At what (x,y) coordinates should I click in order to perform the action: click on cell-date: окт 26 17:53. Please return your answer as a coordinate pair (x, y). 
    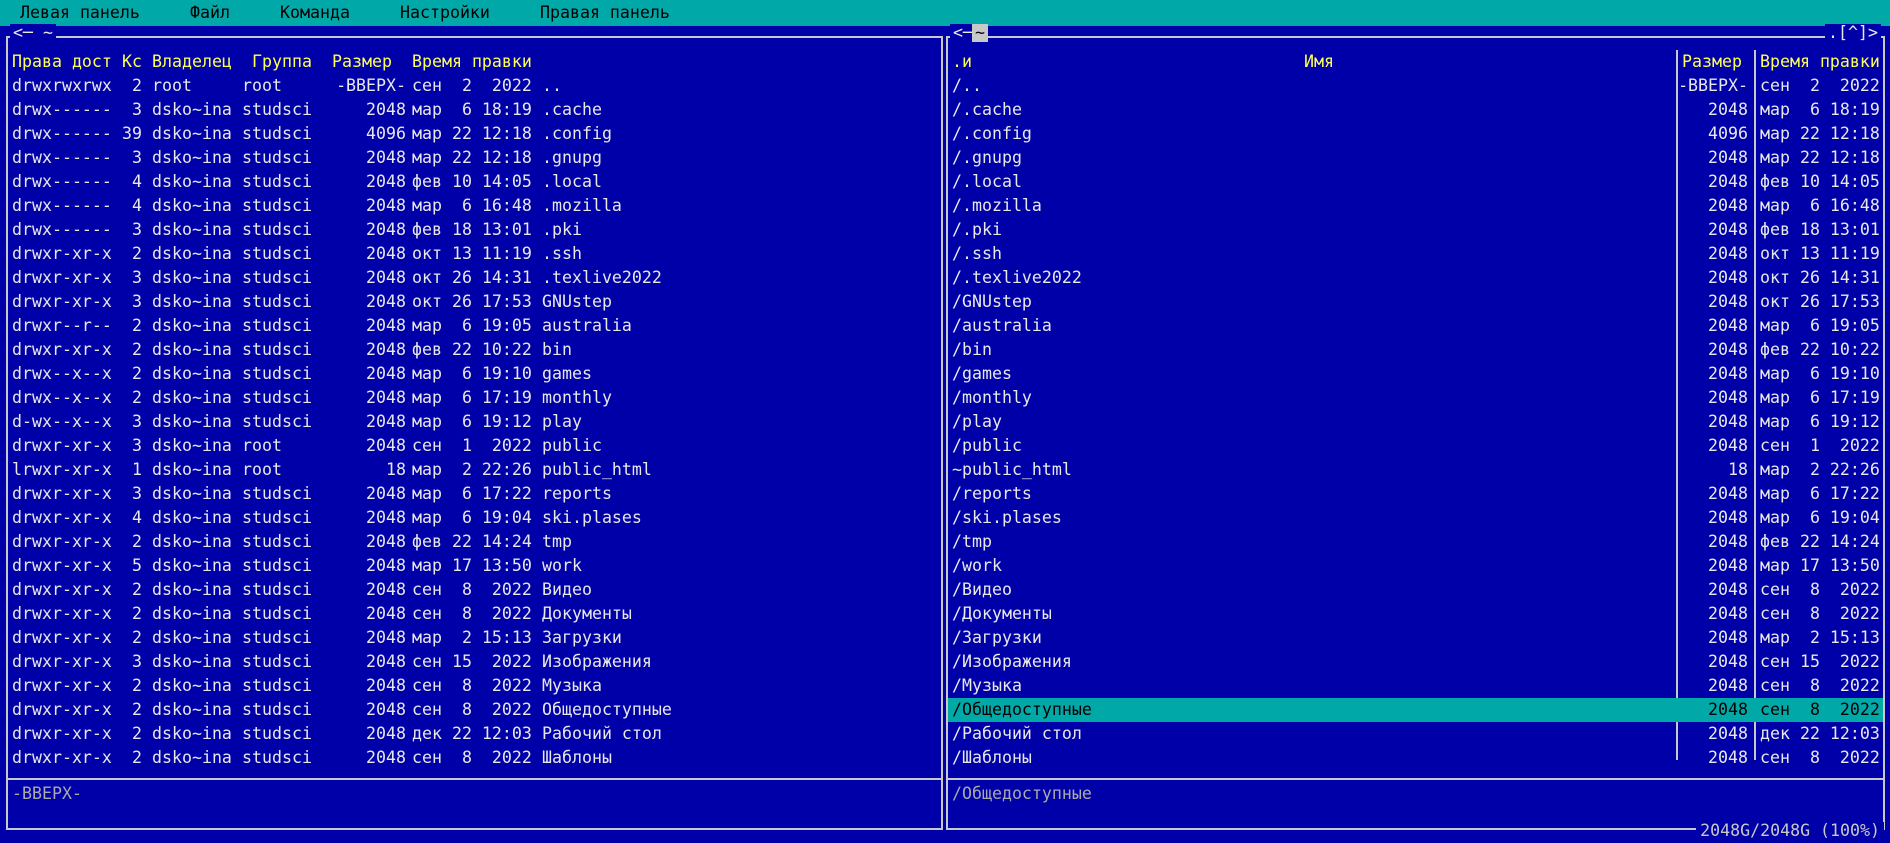
    Looking at the image, I should click on (1820, 301).